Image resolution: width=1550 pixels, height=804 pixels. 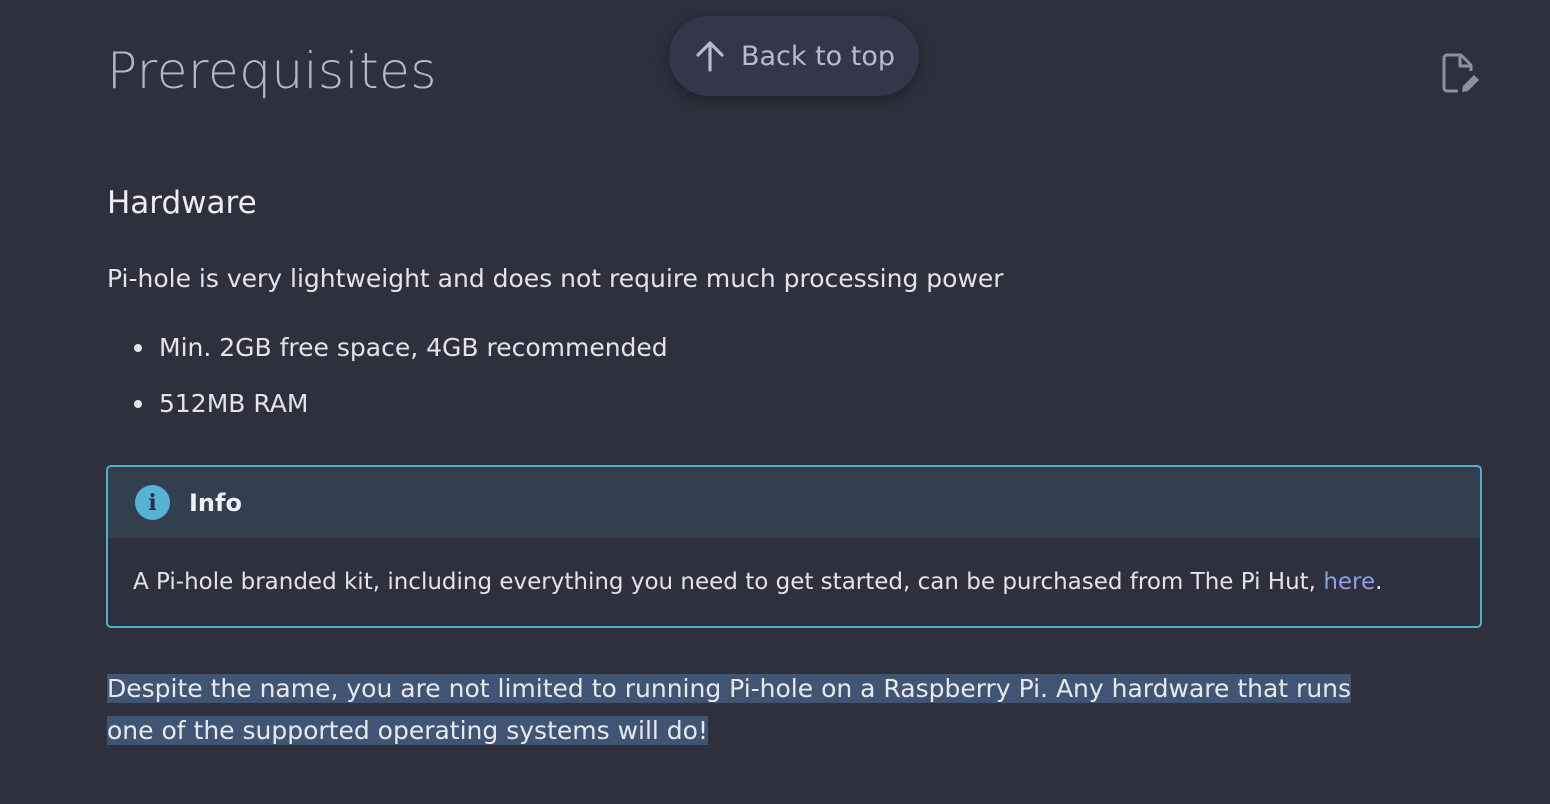 I want to click on admonition-header: i Info, so click(x=794, y=502).